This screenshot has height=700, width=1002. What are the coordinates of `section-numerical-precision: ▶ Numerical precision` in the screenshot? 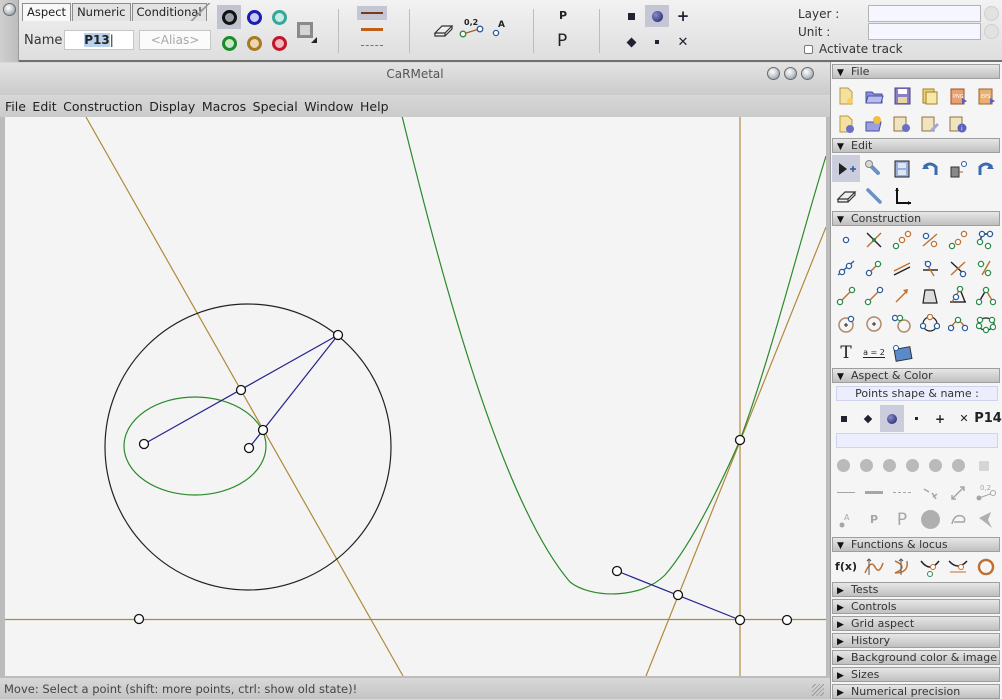 It's located at (916, 691).